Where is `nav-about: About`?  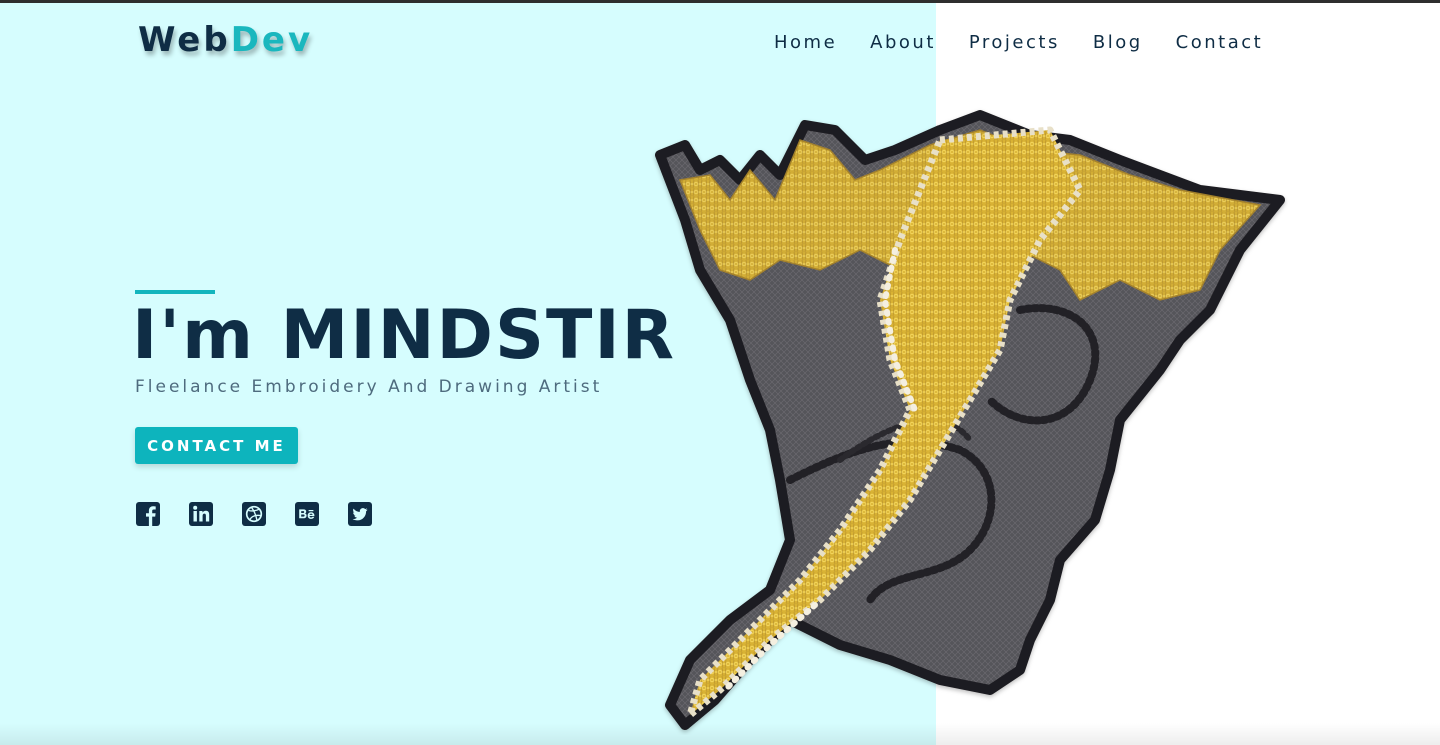
nav-about: About is located at coordinates (903, 43).